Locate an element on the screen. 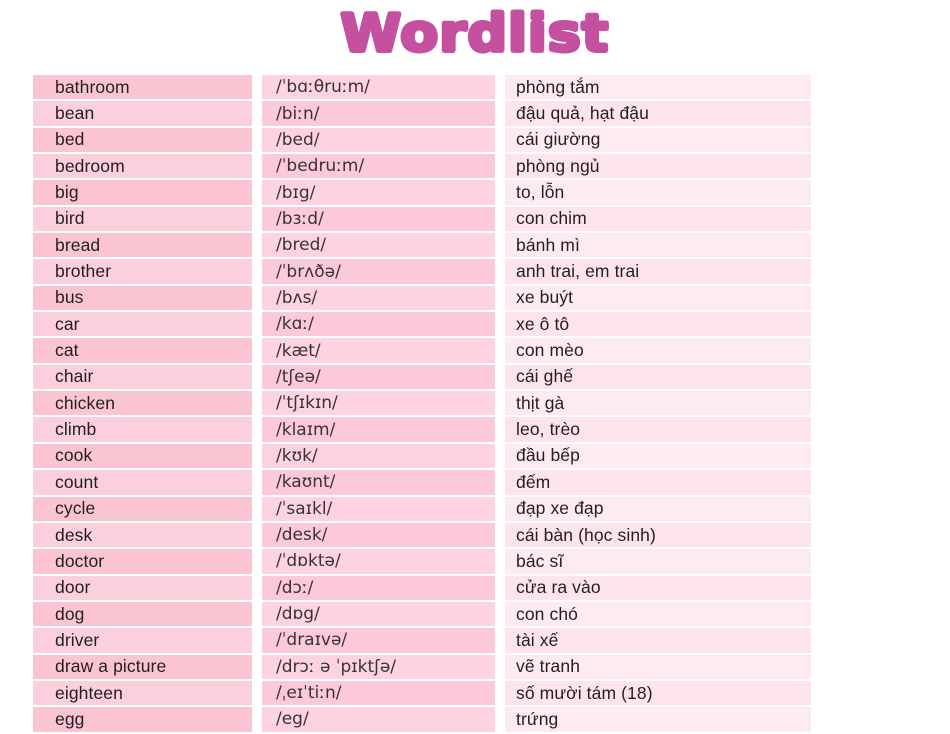  word-cell: big is located at coordinates (142, 193).